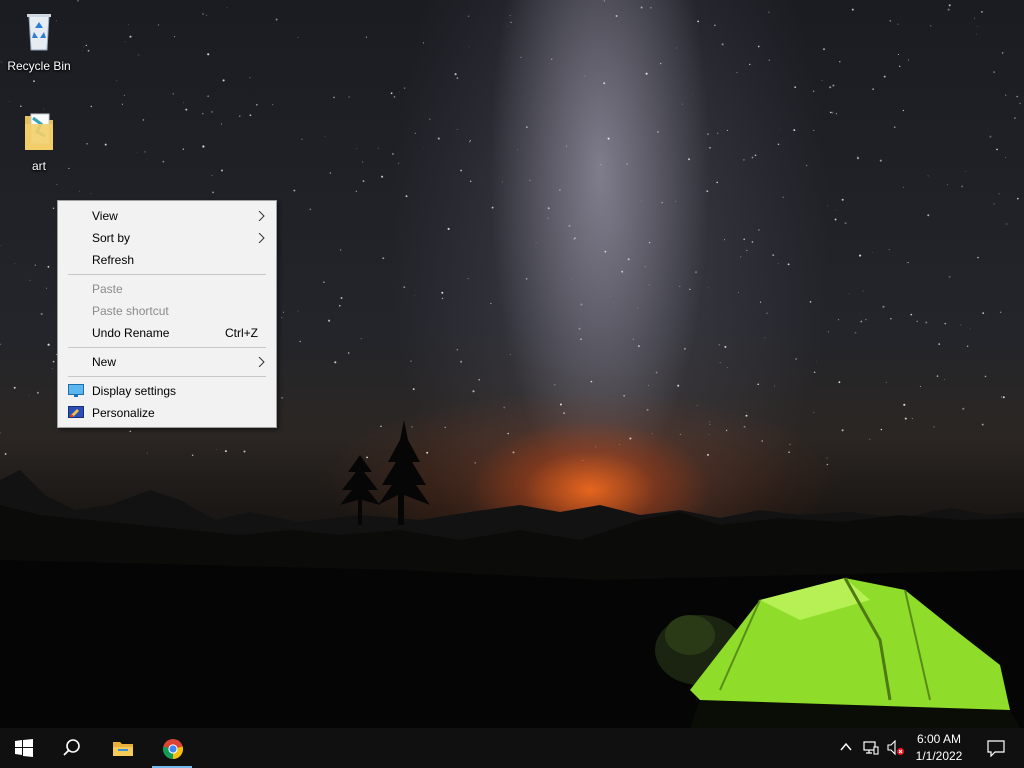 This screenshot has height=768, width=1024. I want to click on menu-item-label: Undo Rename, so click(131, 333).